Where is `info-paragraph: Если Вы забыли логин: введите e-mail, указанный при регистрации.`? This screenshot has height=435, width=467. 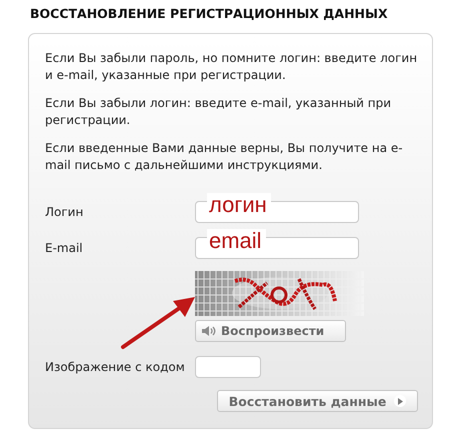
info-paragraph: Если Вы забыли логин: введите e-mail, указанный при регистрации. is located at coordinates (218, 112).